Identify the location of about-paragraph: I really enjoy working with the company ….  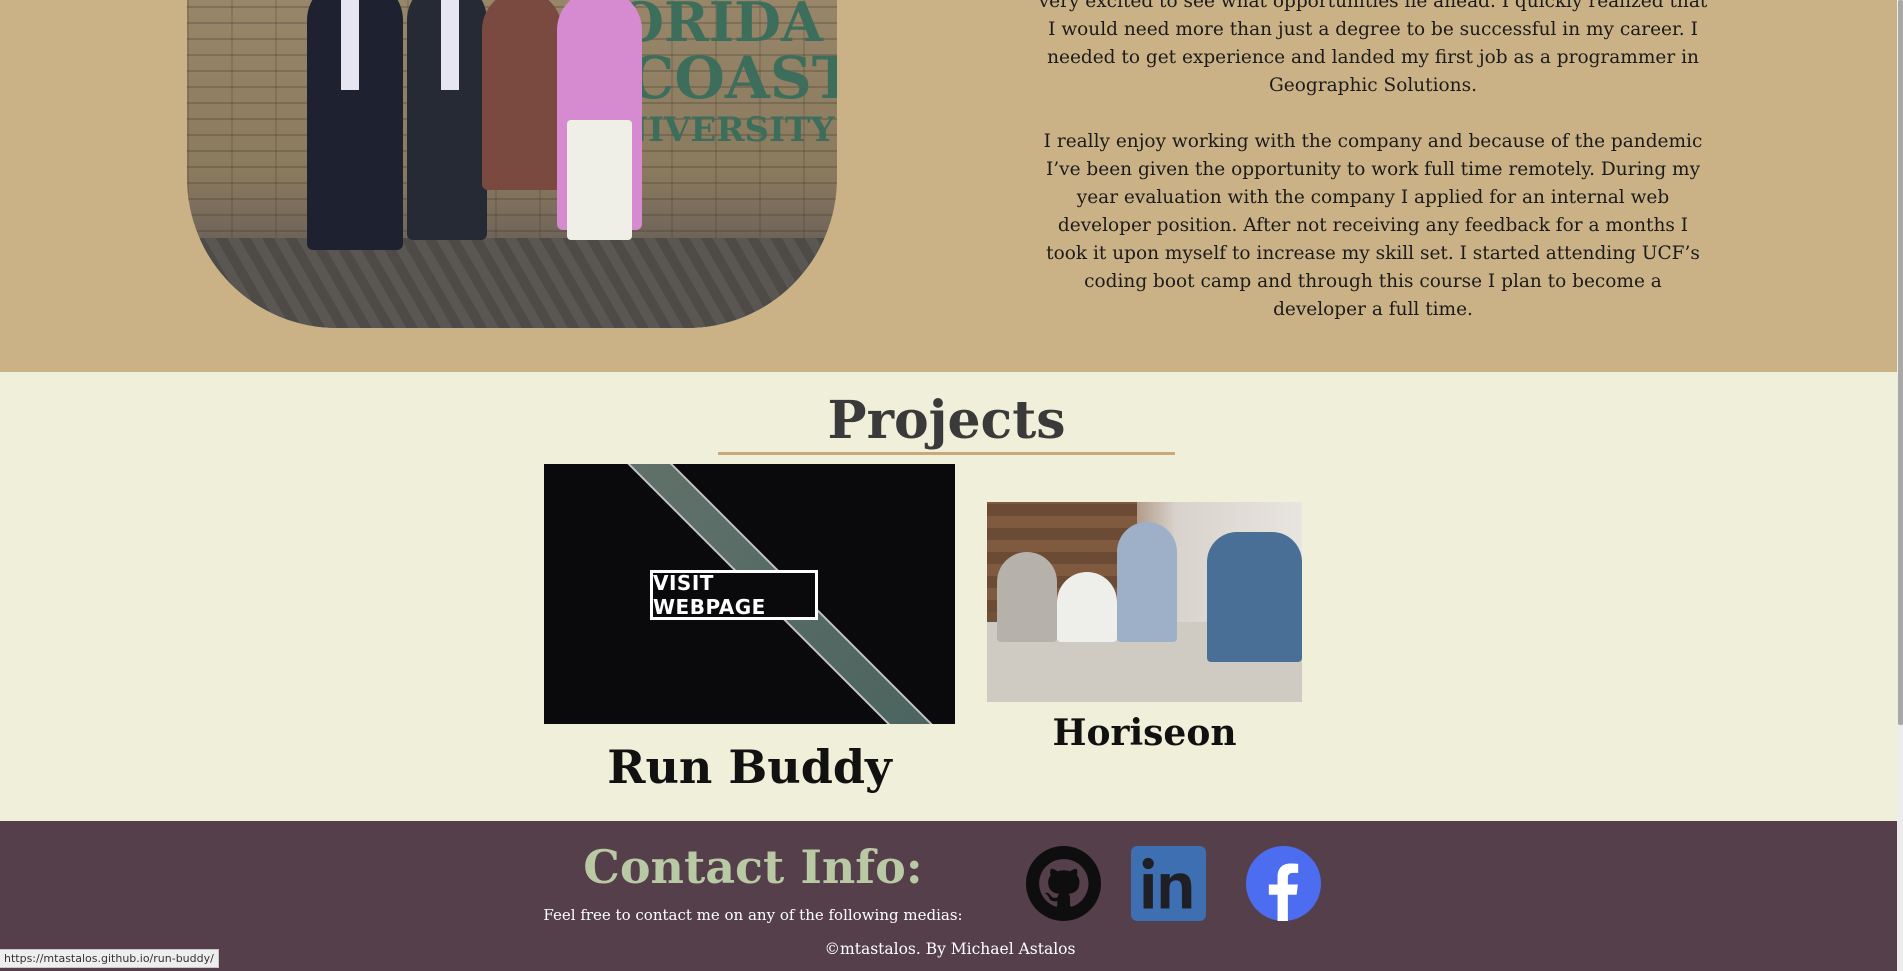
(1373, 225).